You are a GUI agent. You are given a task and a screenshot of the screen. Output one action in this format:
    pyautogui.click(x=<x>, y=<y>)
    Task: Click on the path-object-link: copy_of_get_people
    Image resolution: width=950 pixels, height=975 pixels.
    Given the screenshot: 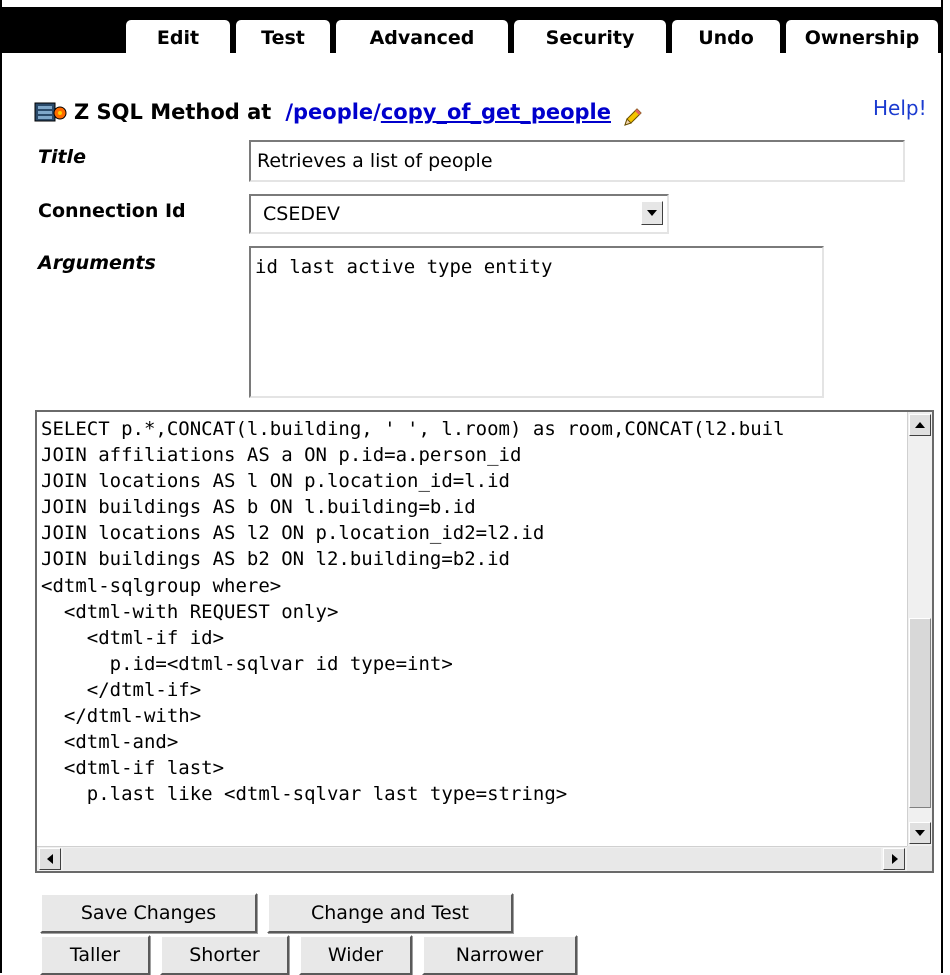 What is the action you would take?
    pyautogui.click(x=496, y=112)
    